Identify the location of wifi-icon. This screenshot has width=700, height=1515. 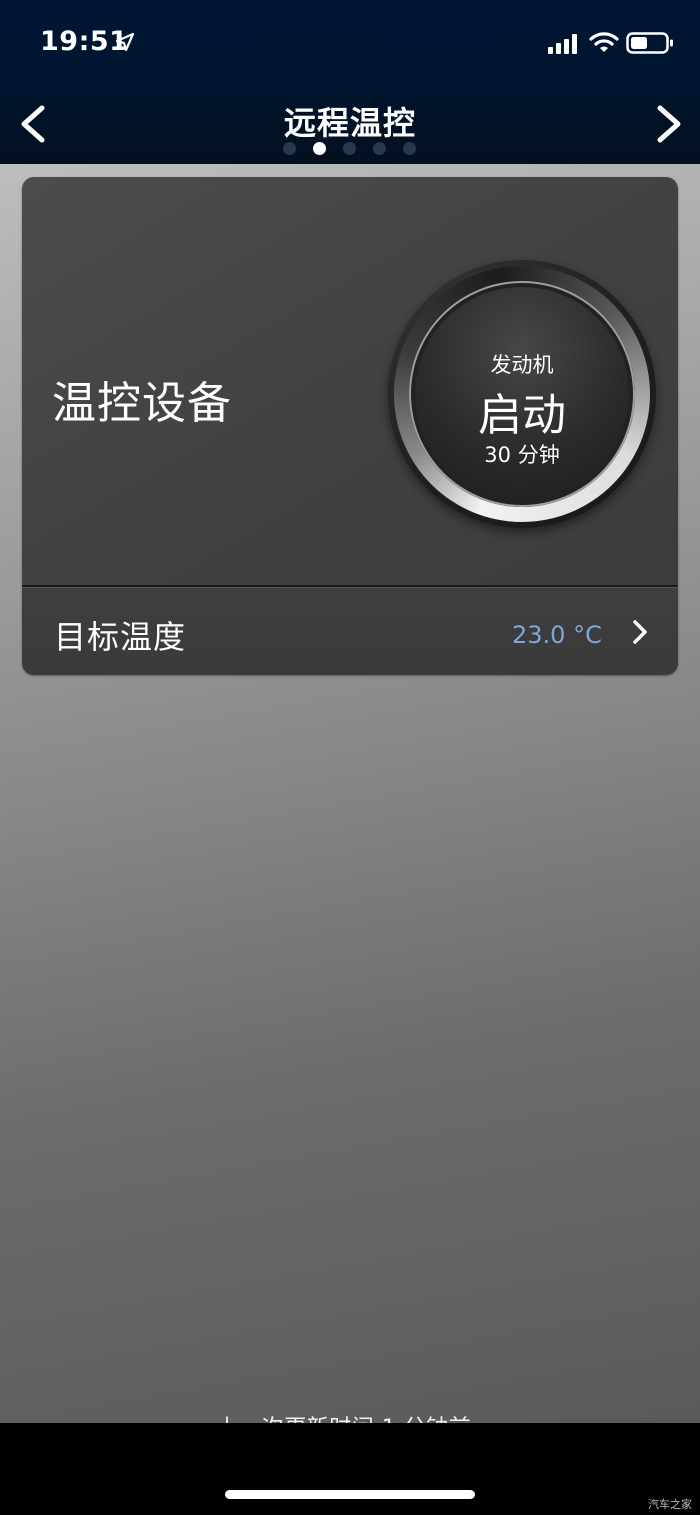
(604, 42).